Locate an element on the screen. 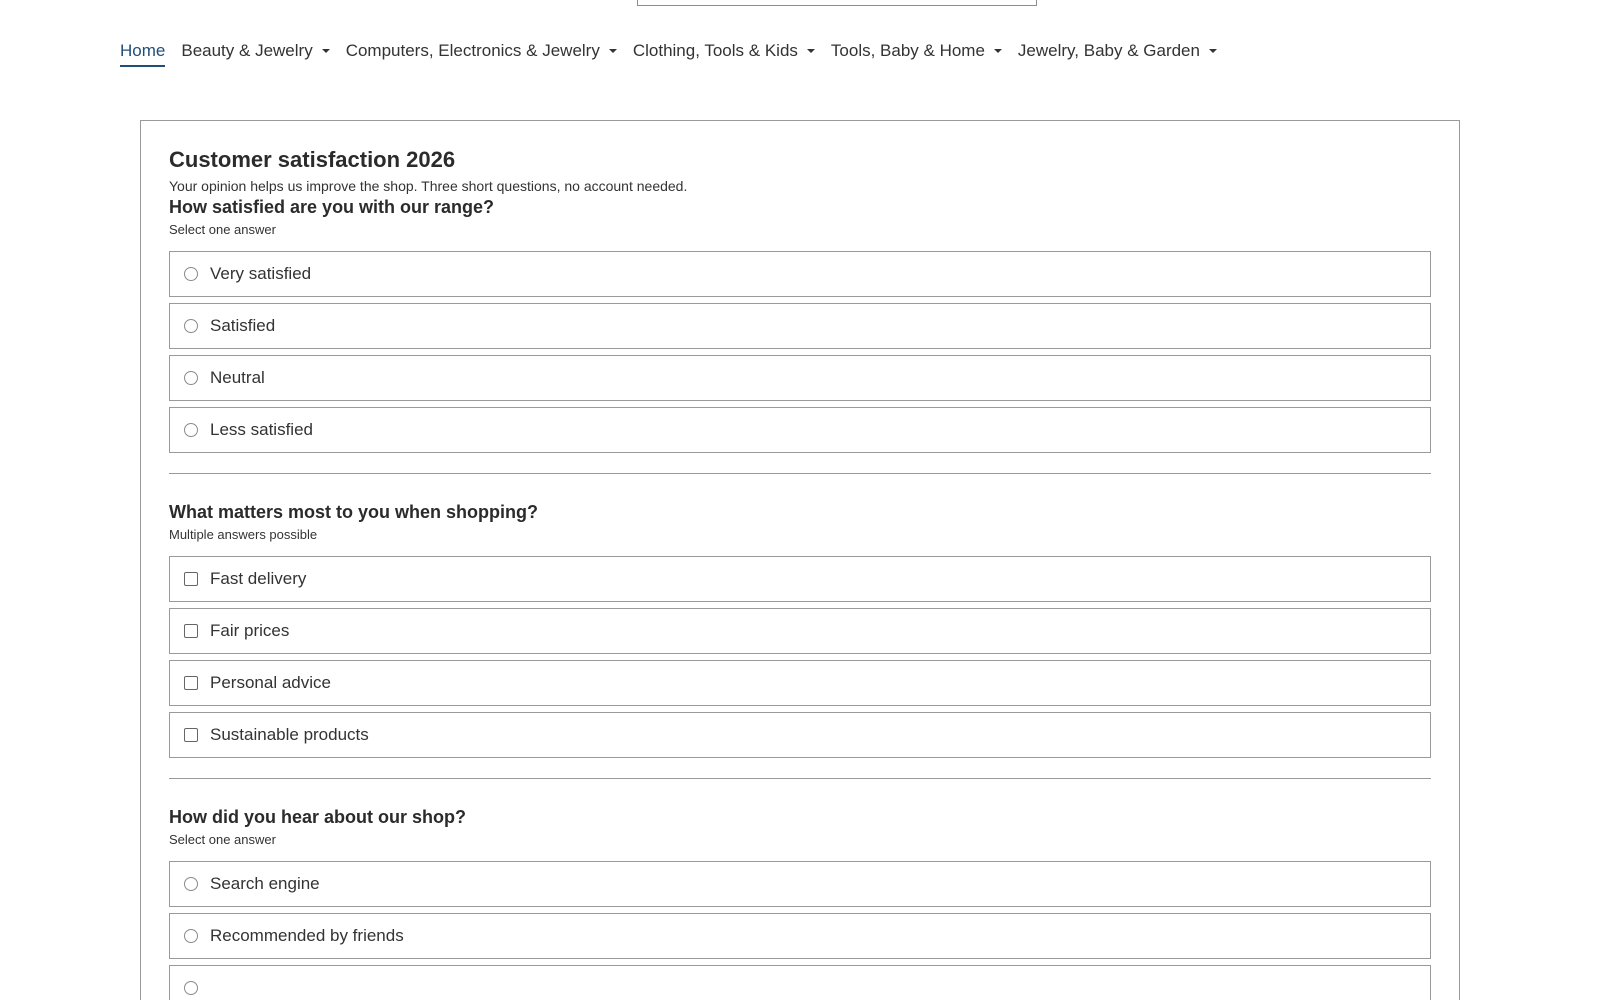 Image resolution: width=1600 pixels, height=1000 pixels. nav-item-beauty-jewelry: Beauty & Jewelry is located at coordinates (255, 51).